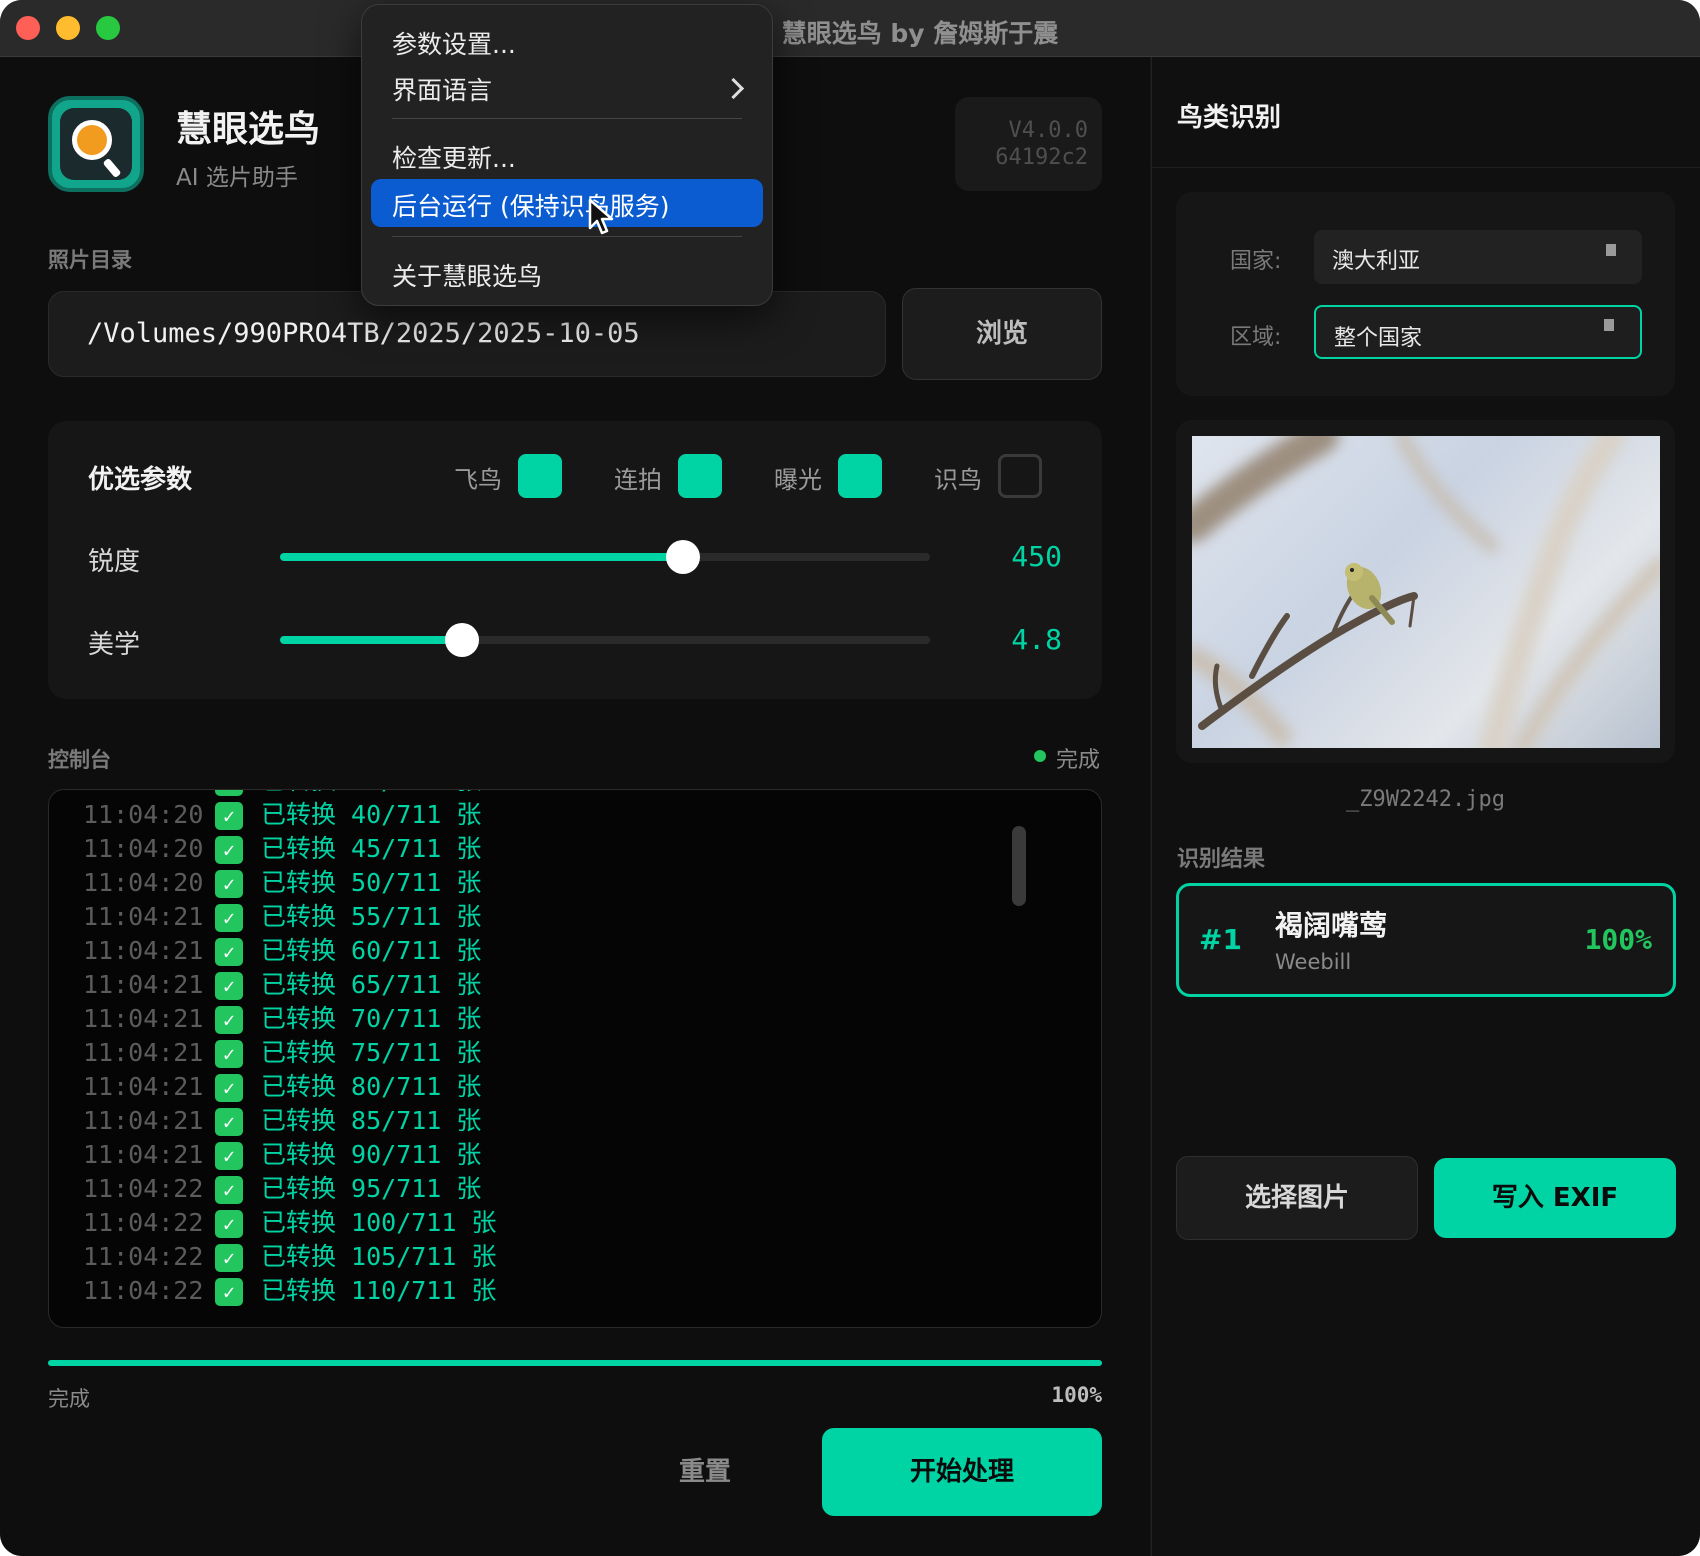 This screenshot has width=1700, height=1556. I want to click on aesthetic-fill, so click(371, 640).